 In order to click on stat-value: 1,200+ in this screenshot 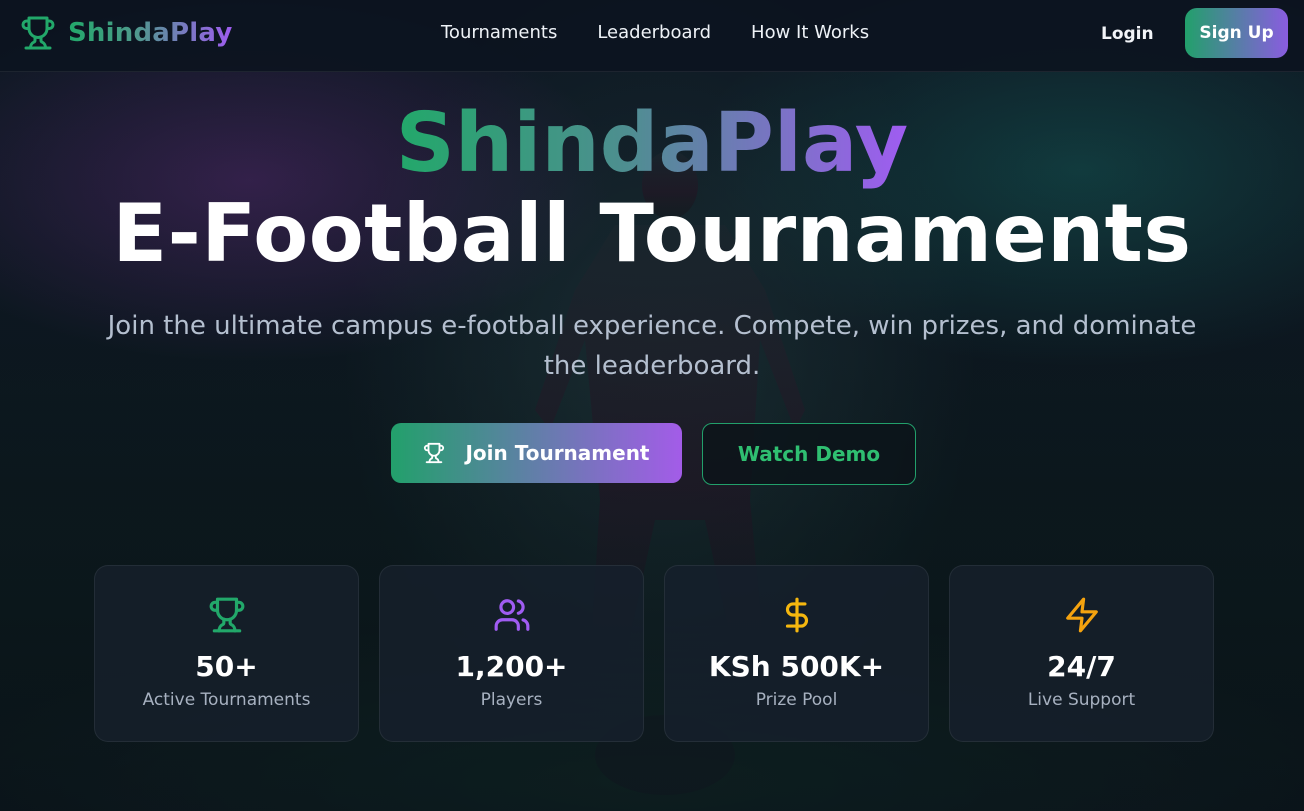, I will do `click(511, 666)`.